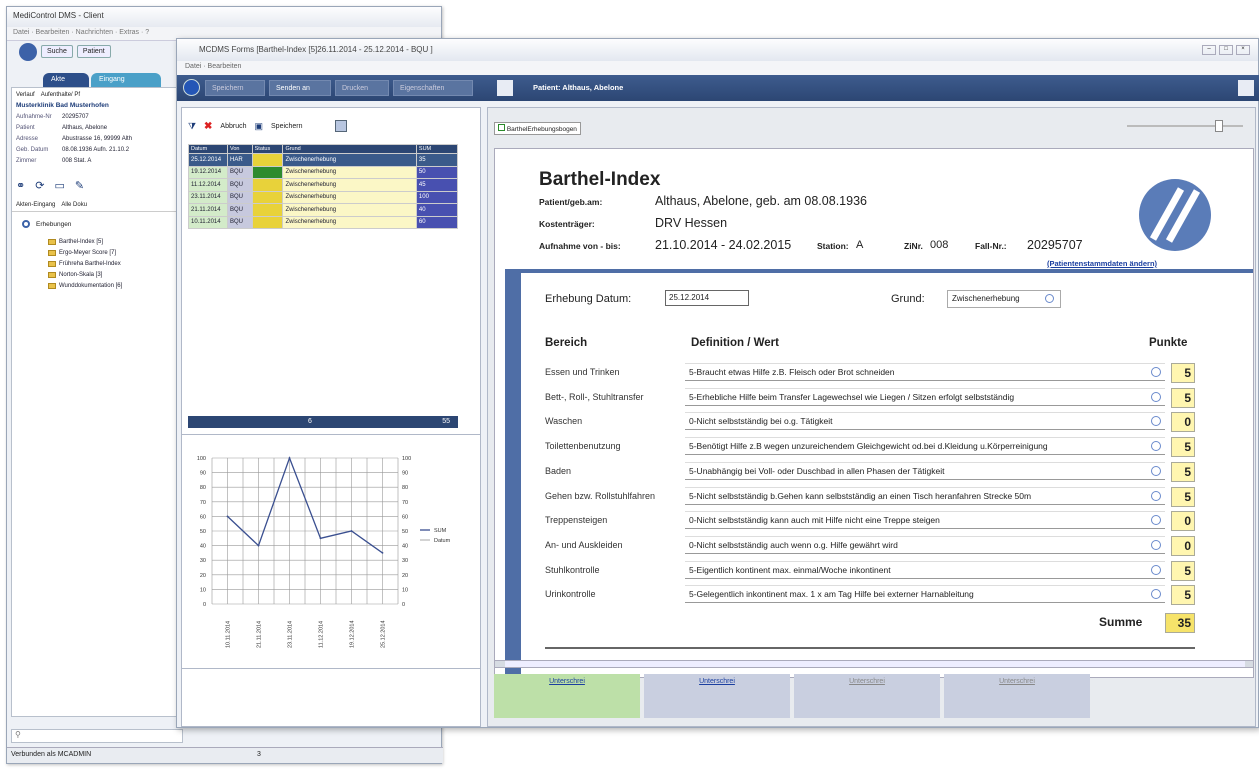 The width and height of the screenshot is (1259, 771). I want to click on zoom-slider, so click(1185, 126).